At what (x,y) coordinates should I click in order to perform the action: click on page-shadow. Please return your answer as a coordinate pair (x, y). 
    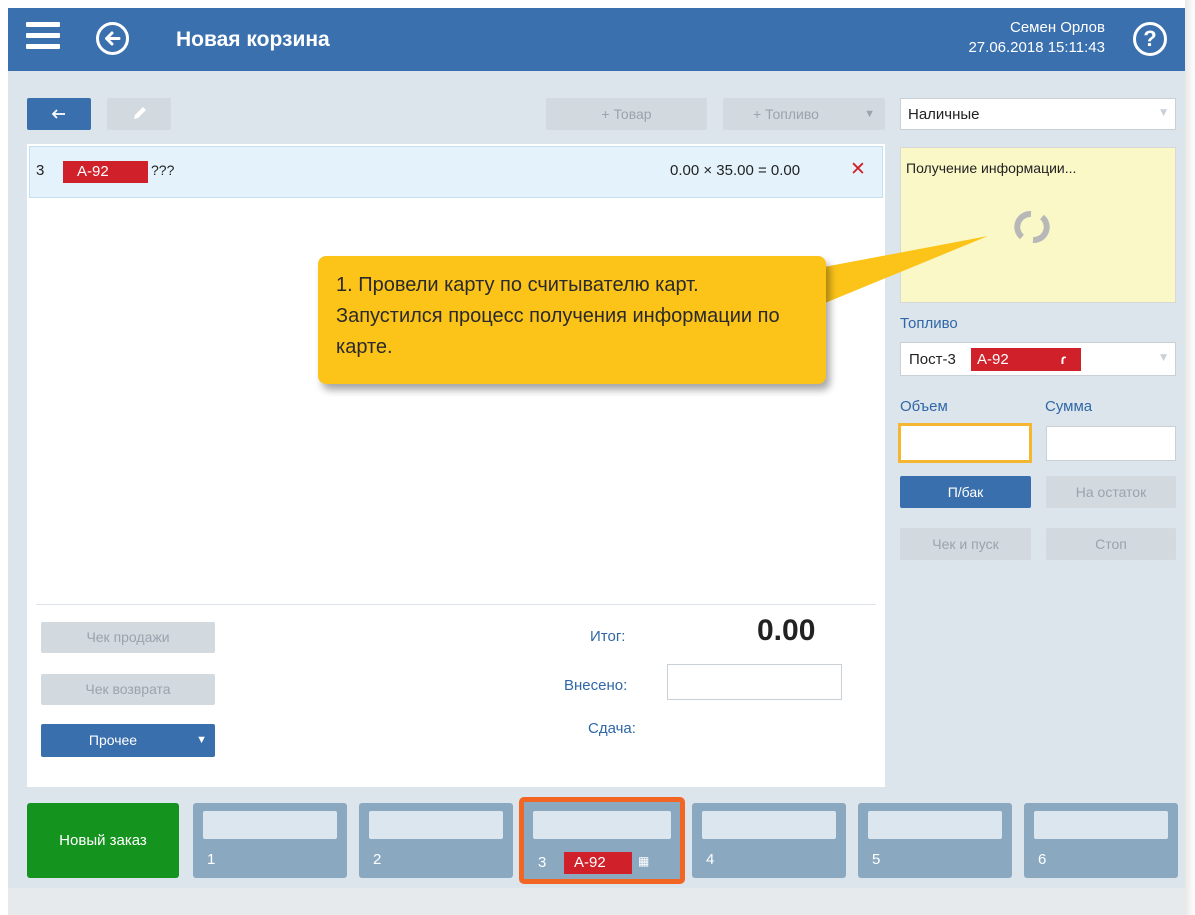
    Looking at the image, I should click on (1190, 457).